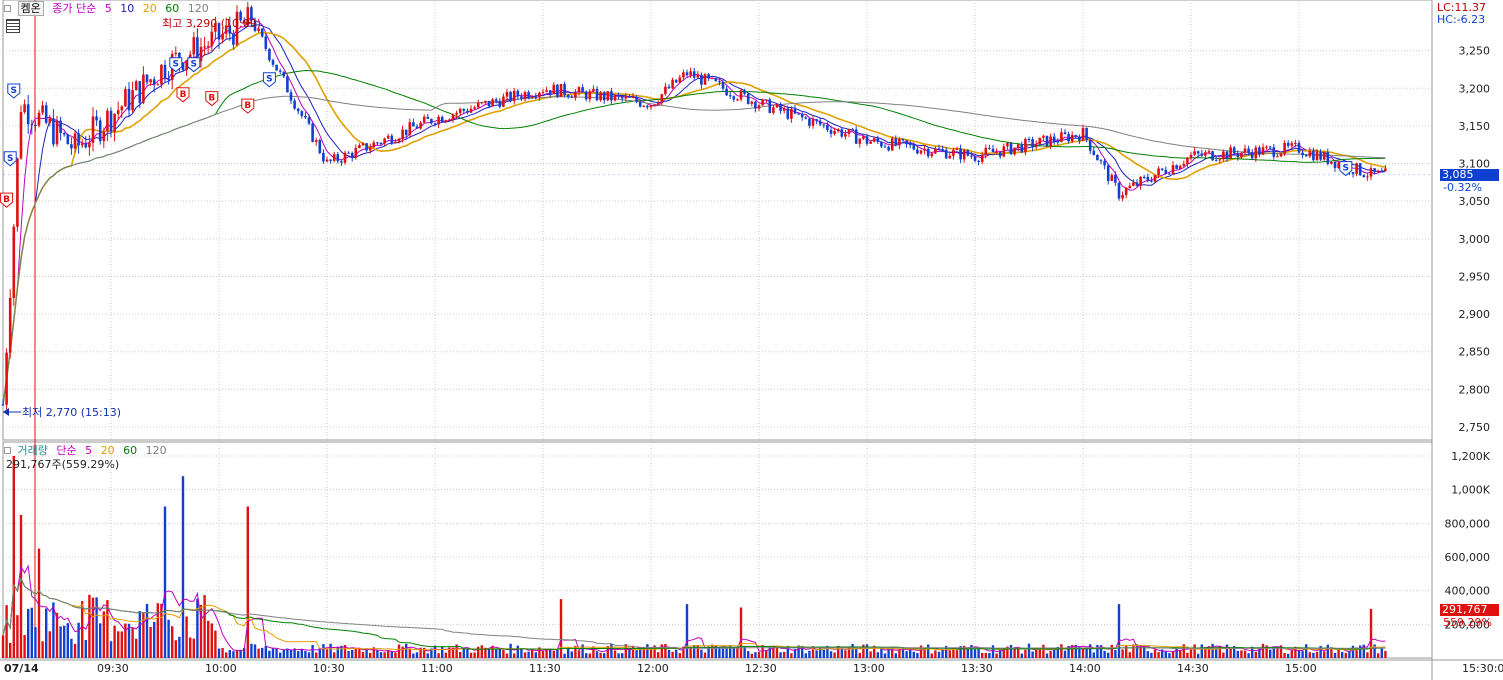 Image resolution: width=1503 pixels, height=680 pixels. I want to click on ma-legend-1: 5, so click(108, 8).